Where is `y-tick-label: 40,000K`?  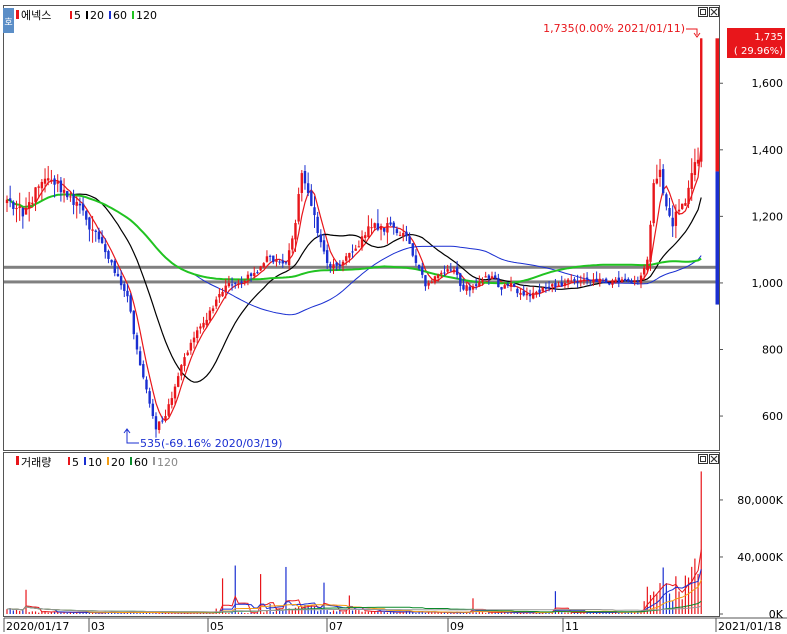 y-tick-label: 40,000K is located at coordinates (760, 557).